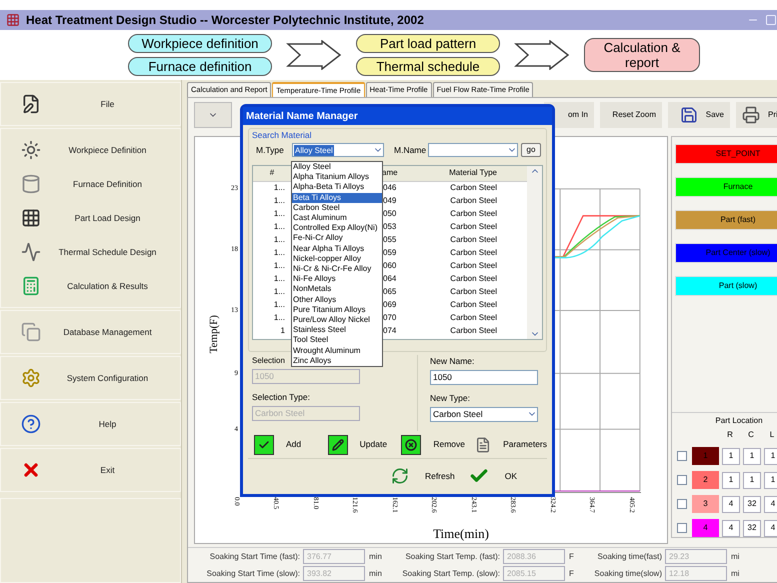  What do you see at coordinates (473, 150) in the screenshot?
I see `material-name-select` at bounding box center [473, 150].